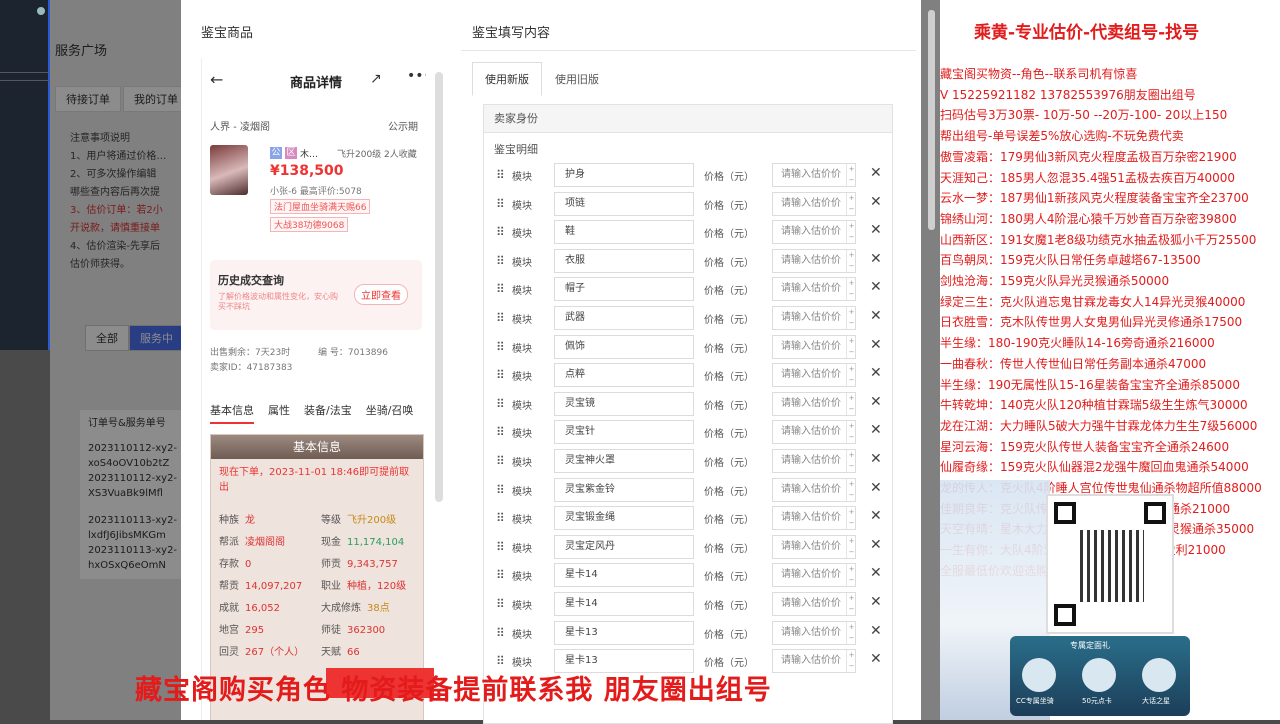  What do you see at coordinates (624, 489) in the screenshot?
I see `module-name-field: 灵宝紫金铃` at bounding box center [624, 489].